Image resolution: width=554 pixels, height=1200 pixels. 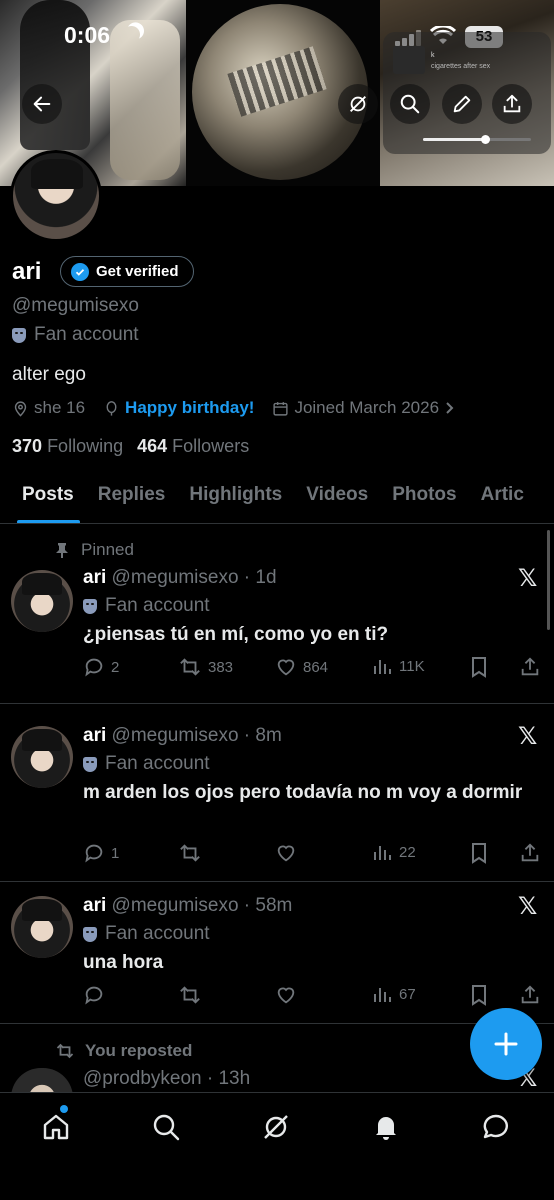 What do you see at coordinates (394, 994) in the screenshot?
I see `views-button: 67` at bounding box center [394, 994].